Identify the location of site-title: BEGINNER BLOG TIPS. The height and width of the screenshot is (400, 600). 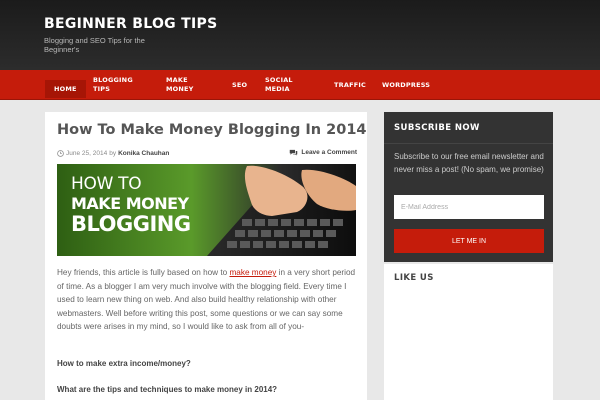
(130, 24).